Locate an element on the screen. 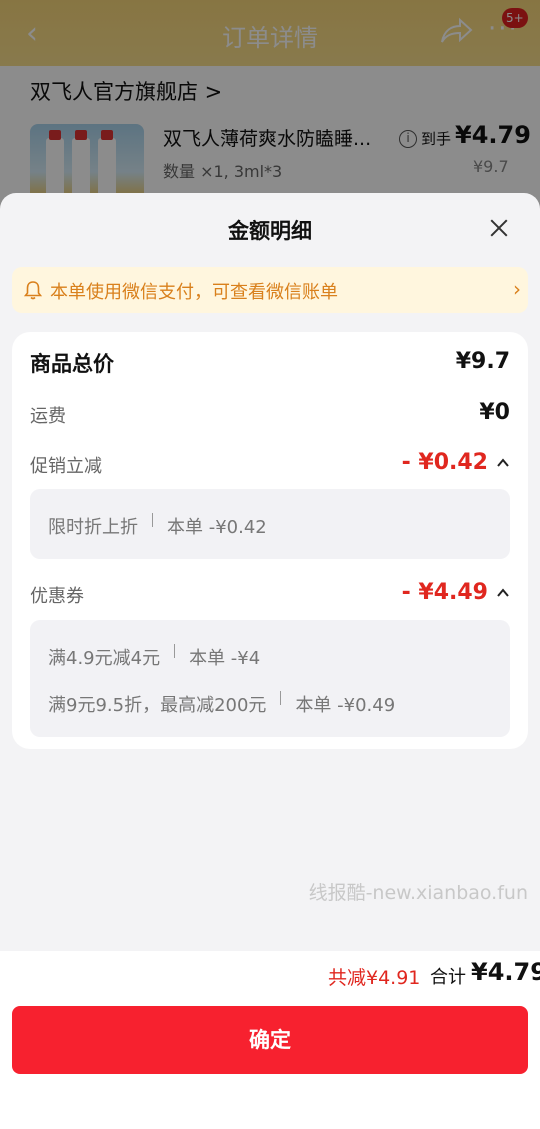 The image size is (540, 1129). wechat-pay-notice: 本单使用微信支付，可查看微信账单 › is located at coordinates (270, 290).